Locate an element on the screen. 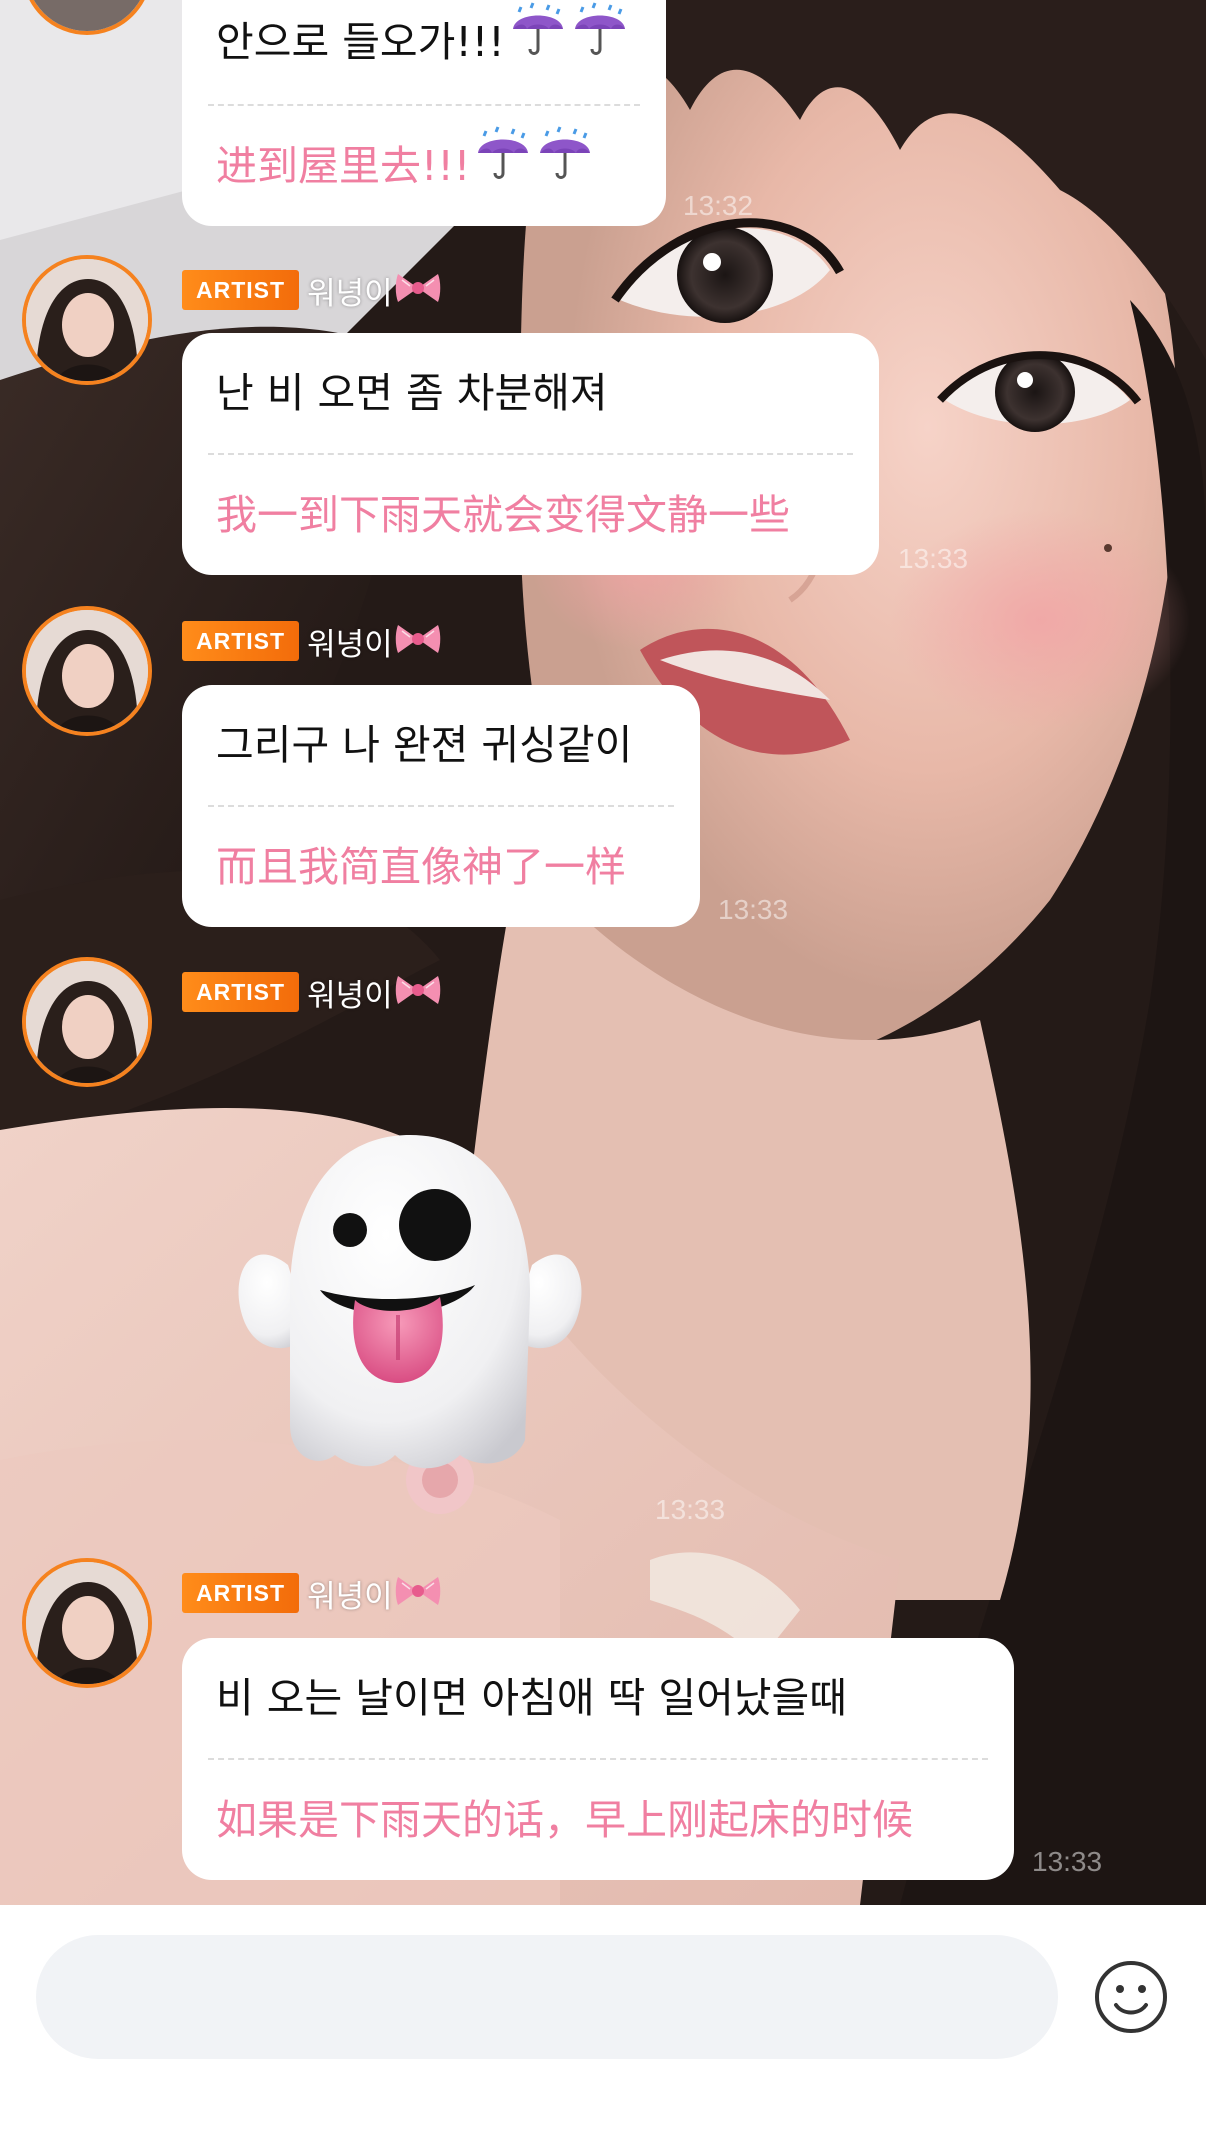  message-original-text: 비 오는 날이면 아침애 딱 일어났을때 is located at coordinates (531, 1698).